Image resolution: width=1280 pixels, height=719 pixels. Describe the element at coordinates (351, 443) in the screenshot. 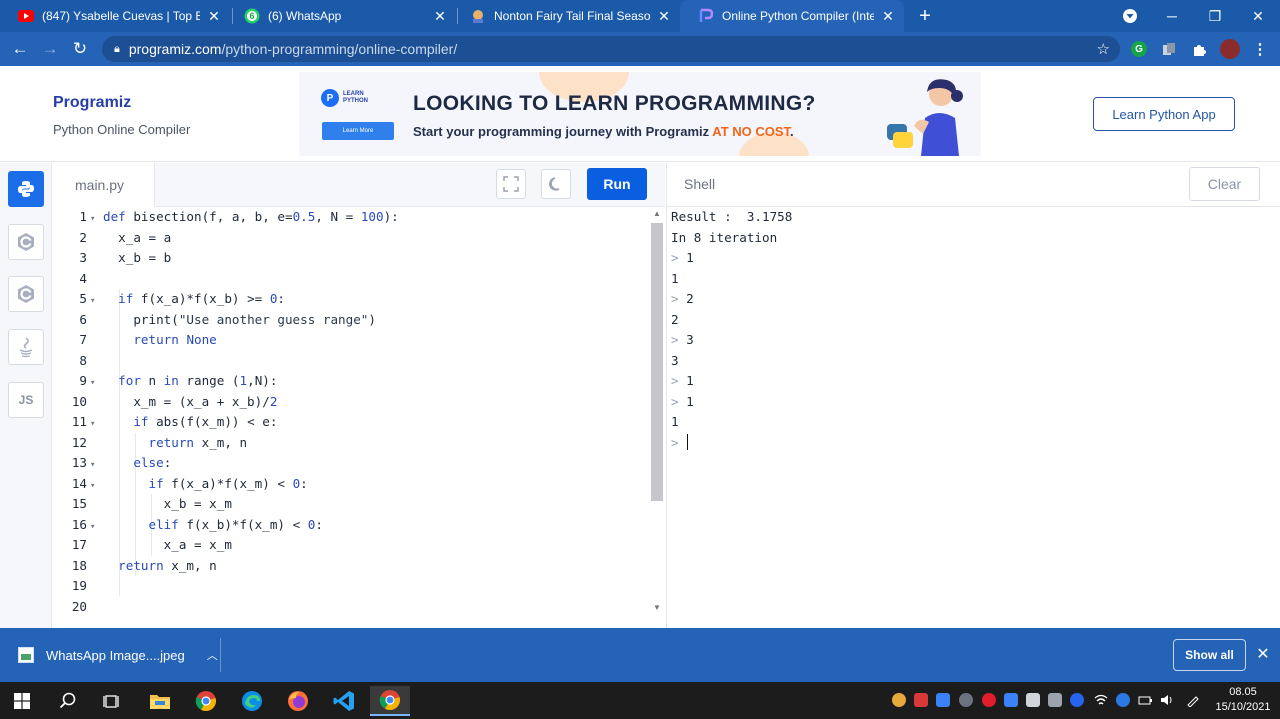

I see `code-line: 12 return x_m, n` at that location.